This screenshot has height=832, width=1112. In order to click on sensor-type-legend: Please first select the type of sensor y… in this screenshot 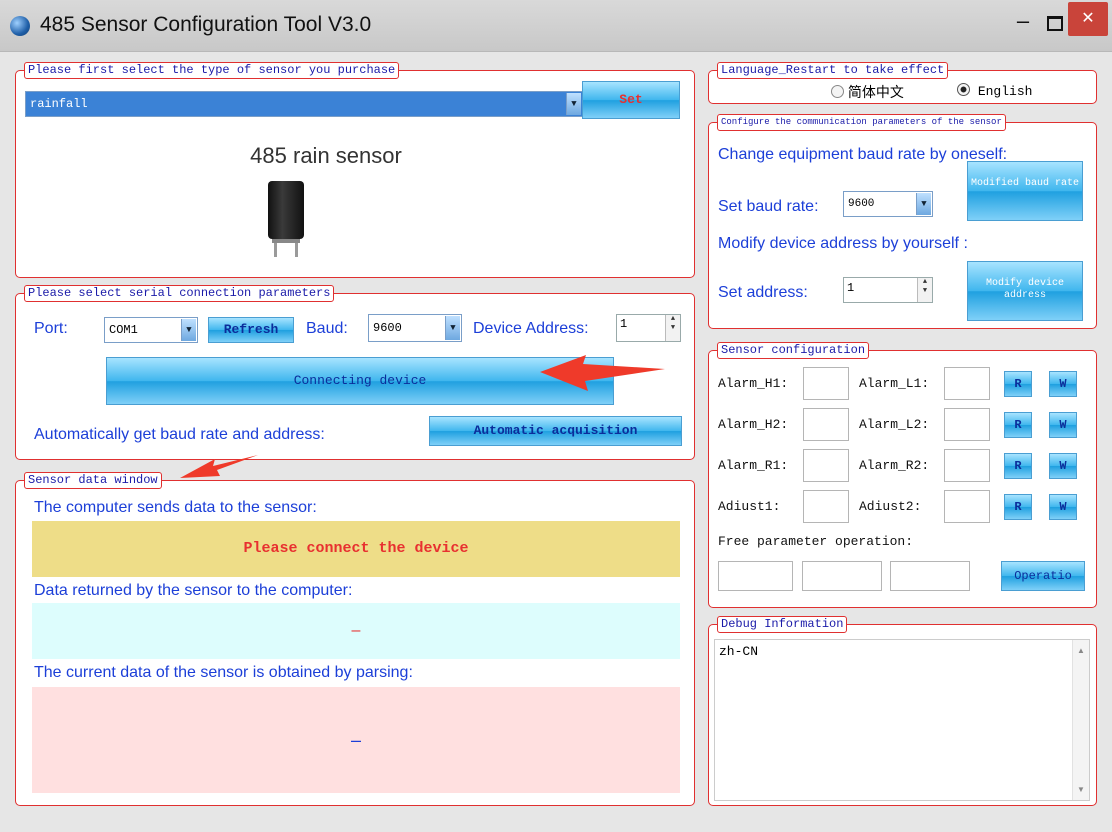, I will do `click(212, 70)`.